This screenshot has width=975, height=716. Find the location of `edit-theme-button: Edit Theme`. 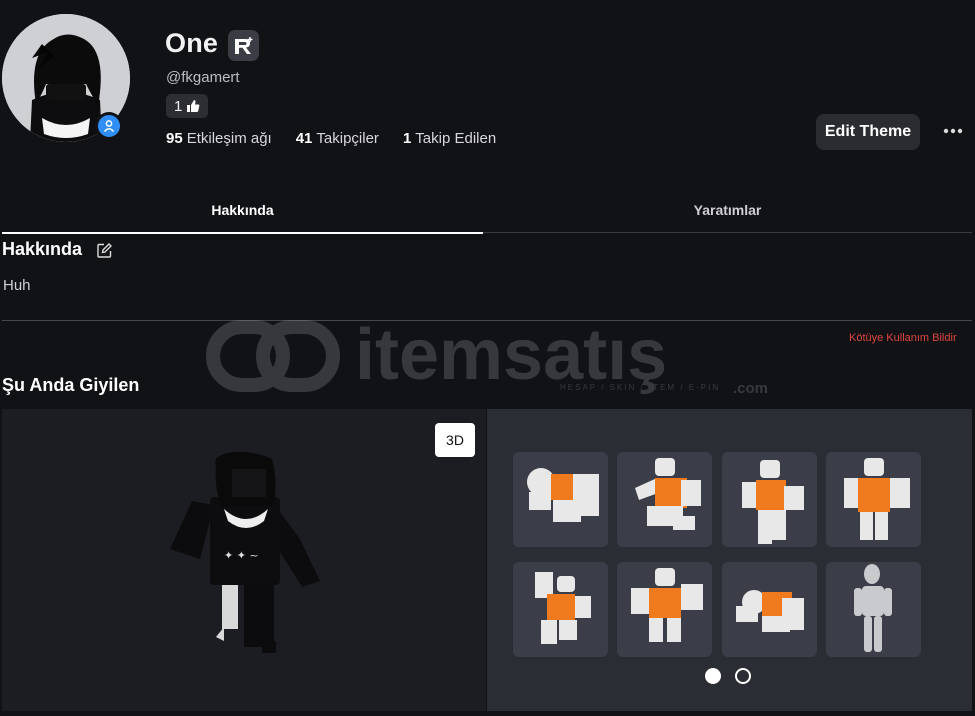

edit-theme-button: Edit Theme is located at coordinates (868, 132).